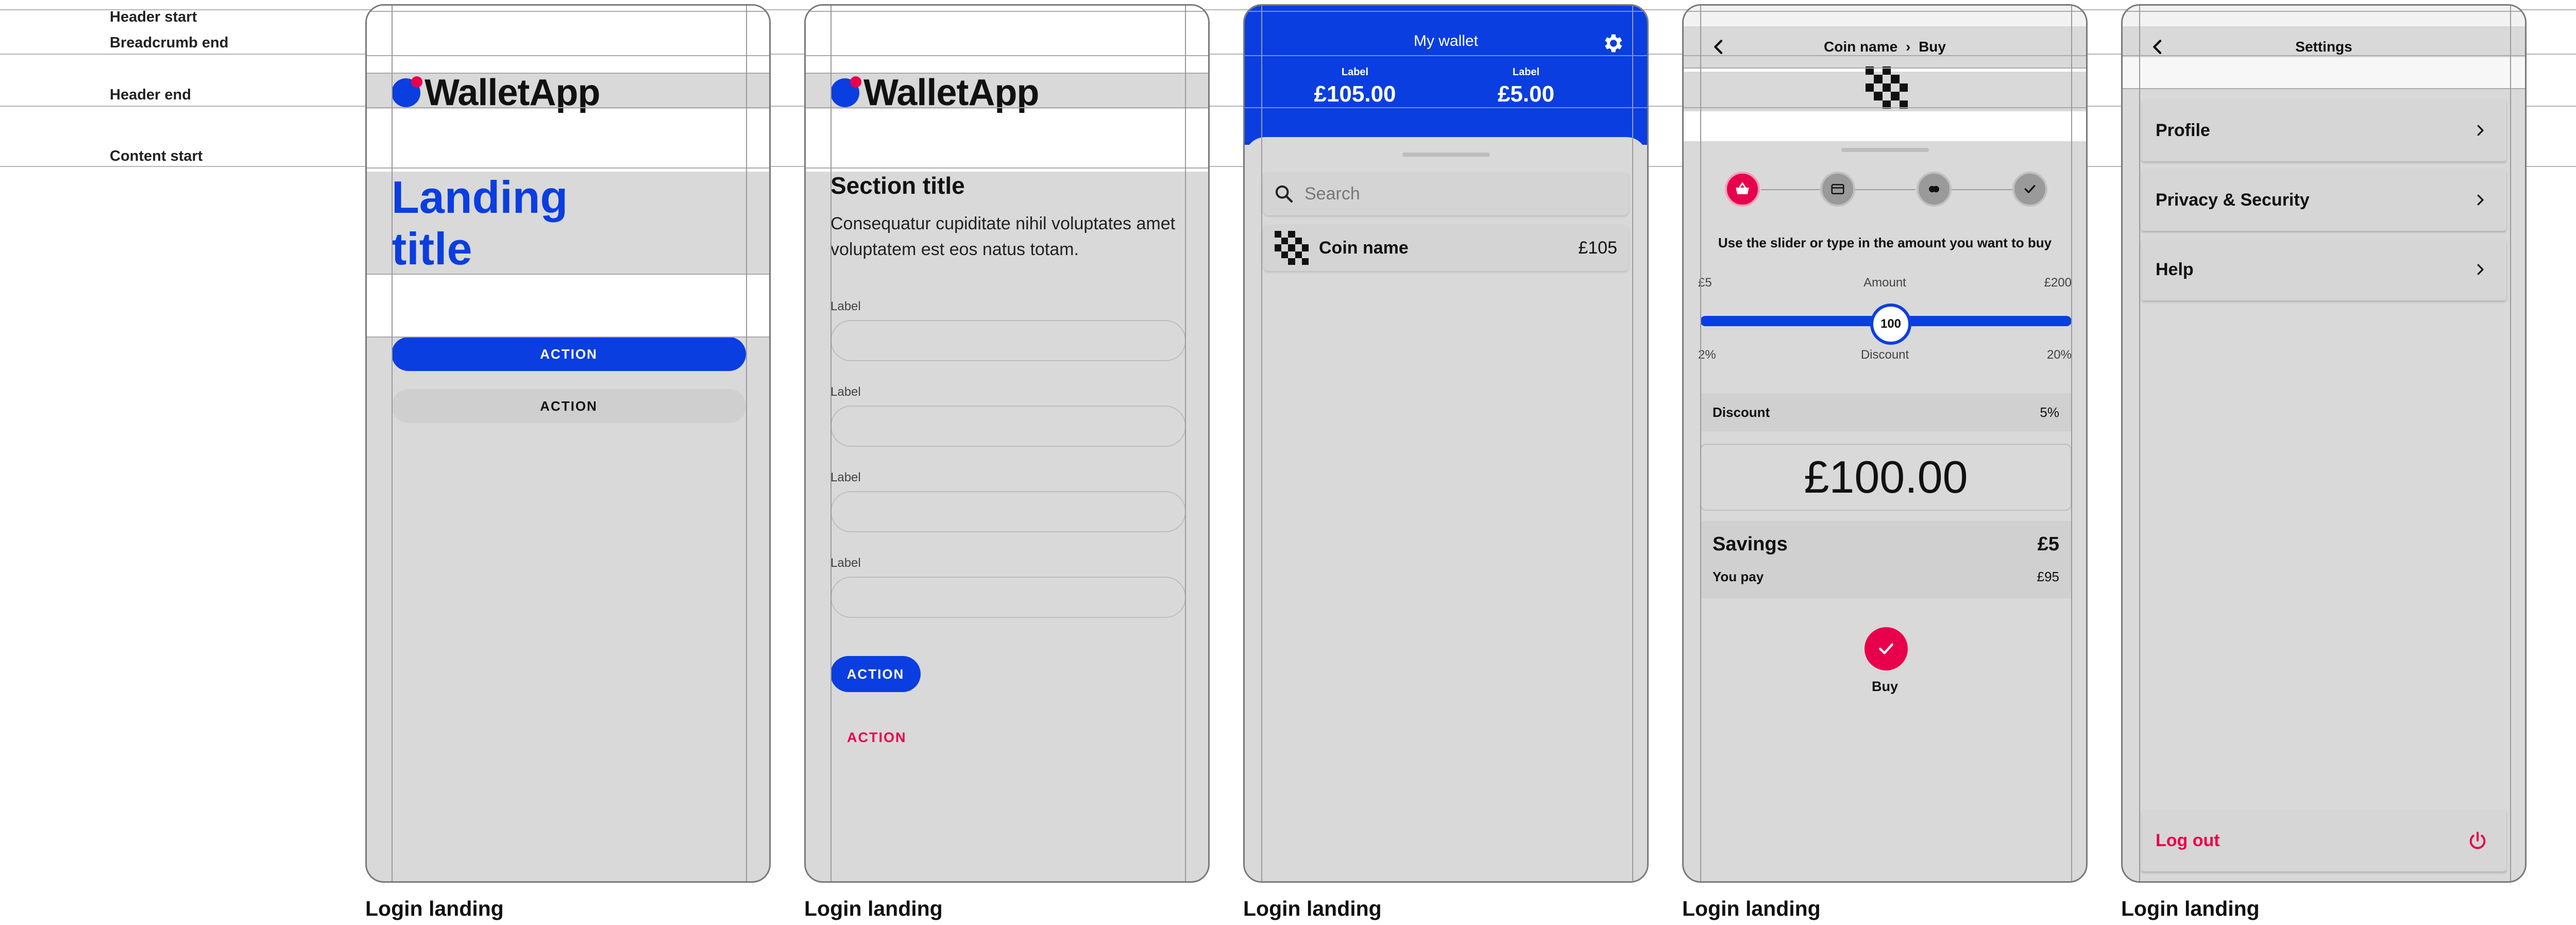  What do you see at coordinates (1890, 324) in the screenshot?
I see `amount-slider-thumb: 100` at bounding box center [1890, 324].